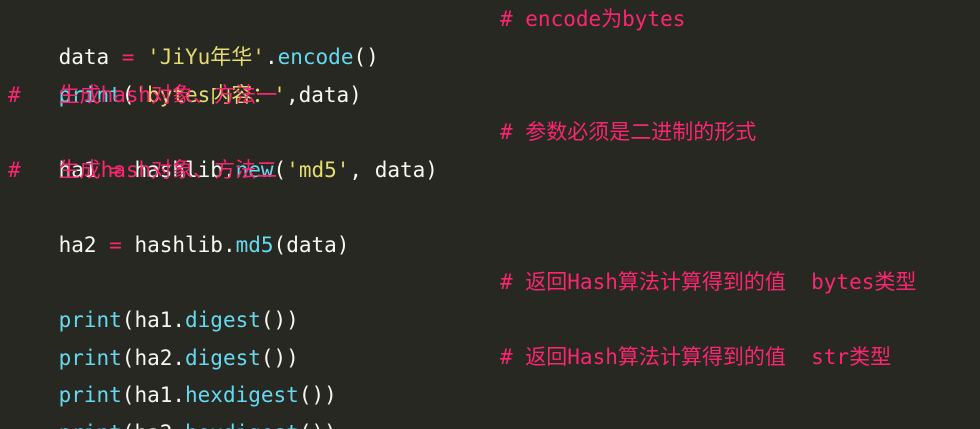 This screenshot has width=980, height=429. Describe the element at coordinates (323, 95) in the screenshot. I see `arguments: ,data)` at that location.